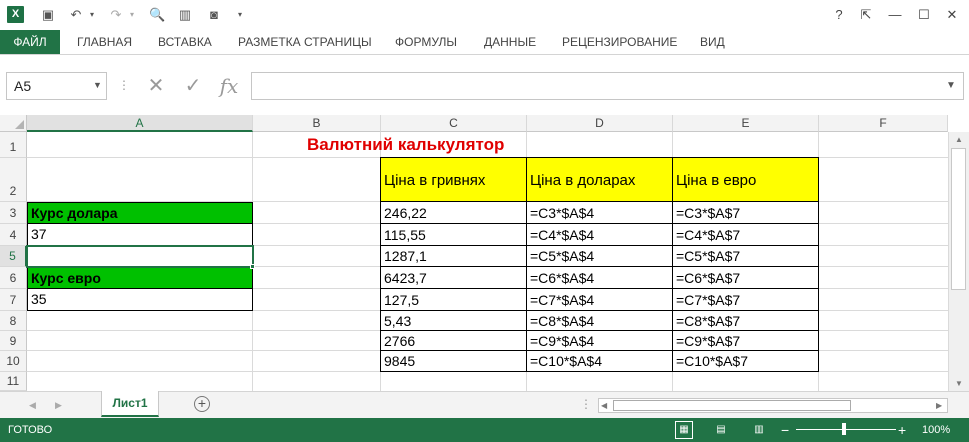 The image size is (969, 442). Describe the element at coordinates (453, 320) in the screenshot. I see `table-cell: 5,43` at that location.